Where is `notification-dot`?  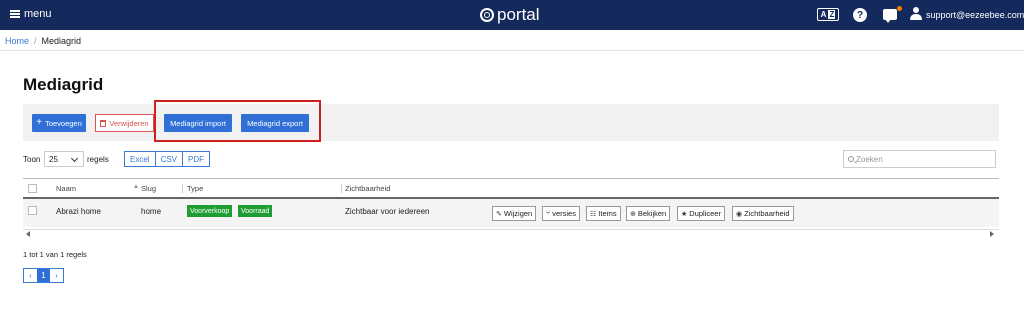
notification-dot is located at coordinates (899, 8).